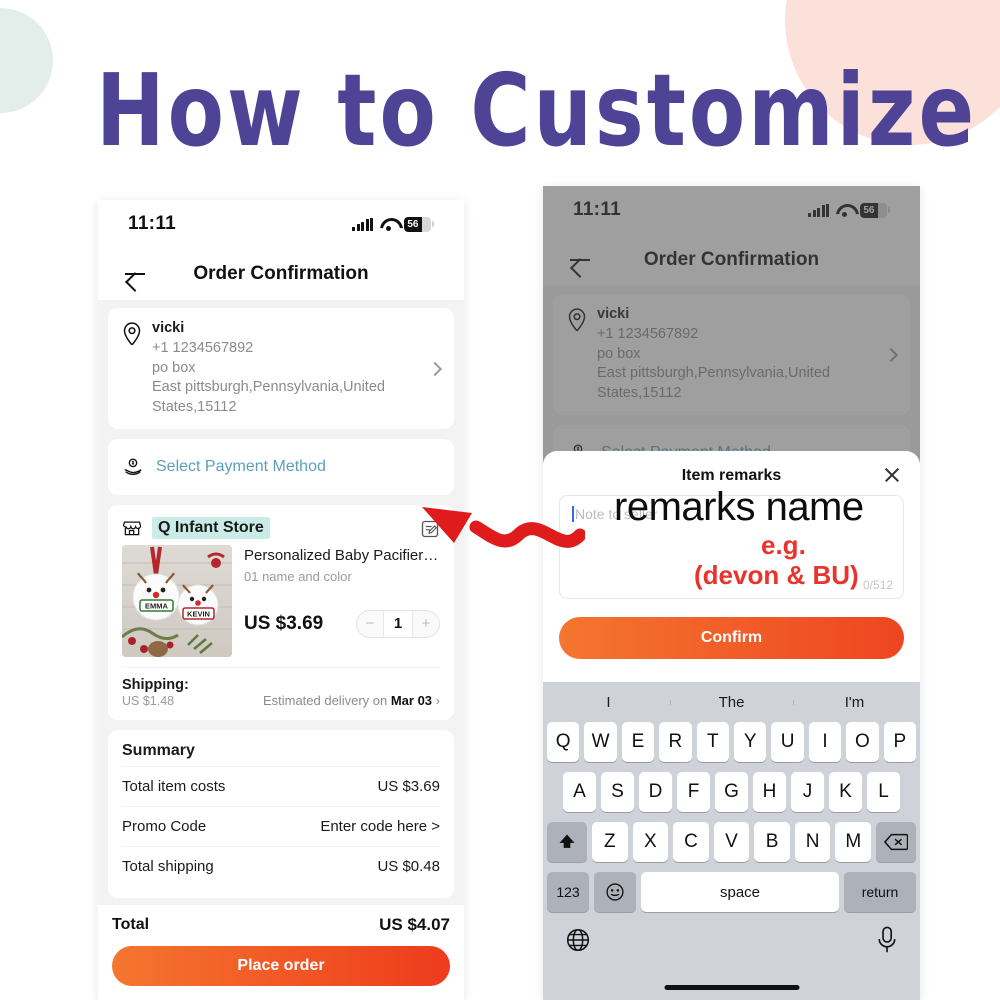  I want to click on page-title: How to Customize, so click(537, 111).